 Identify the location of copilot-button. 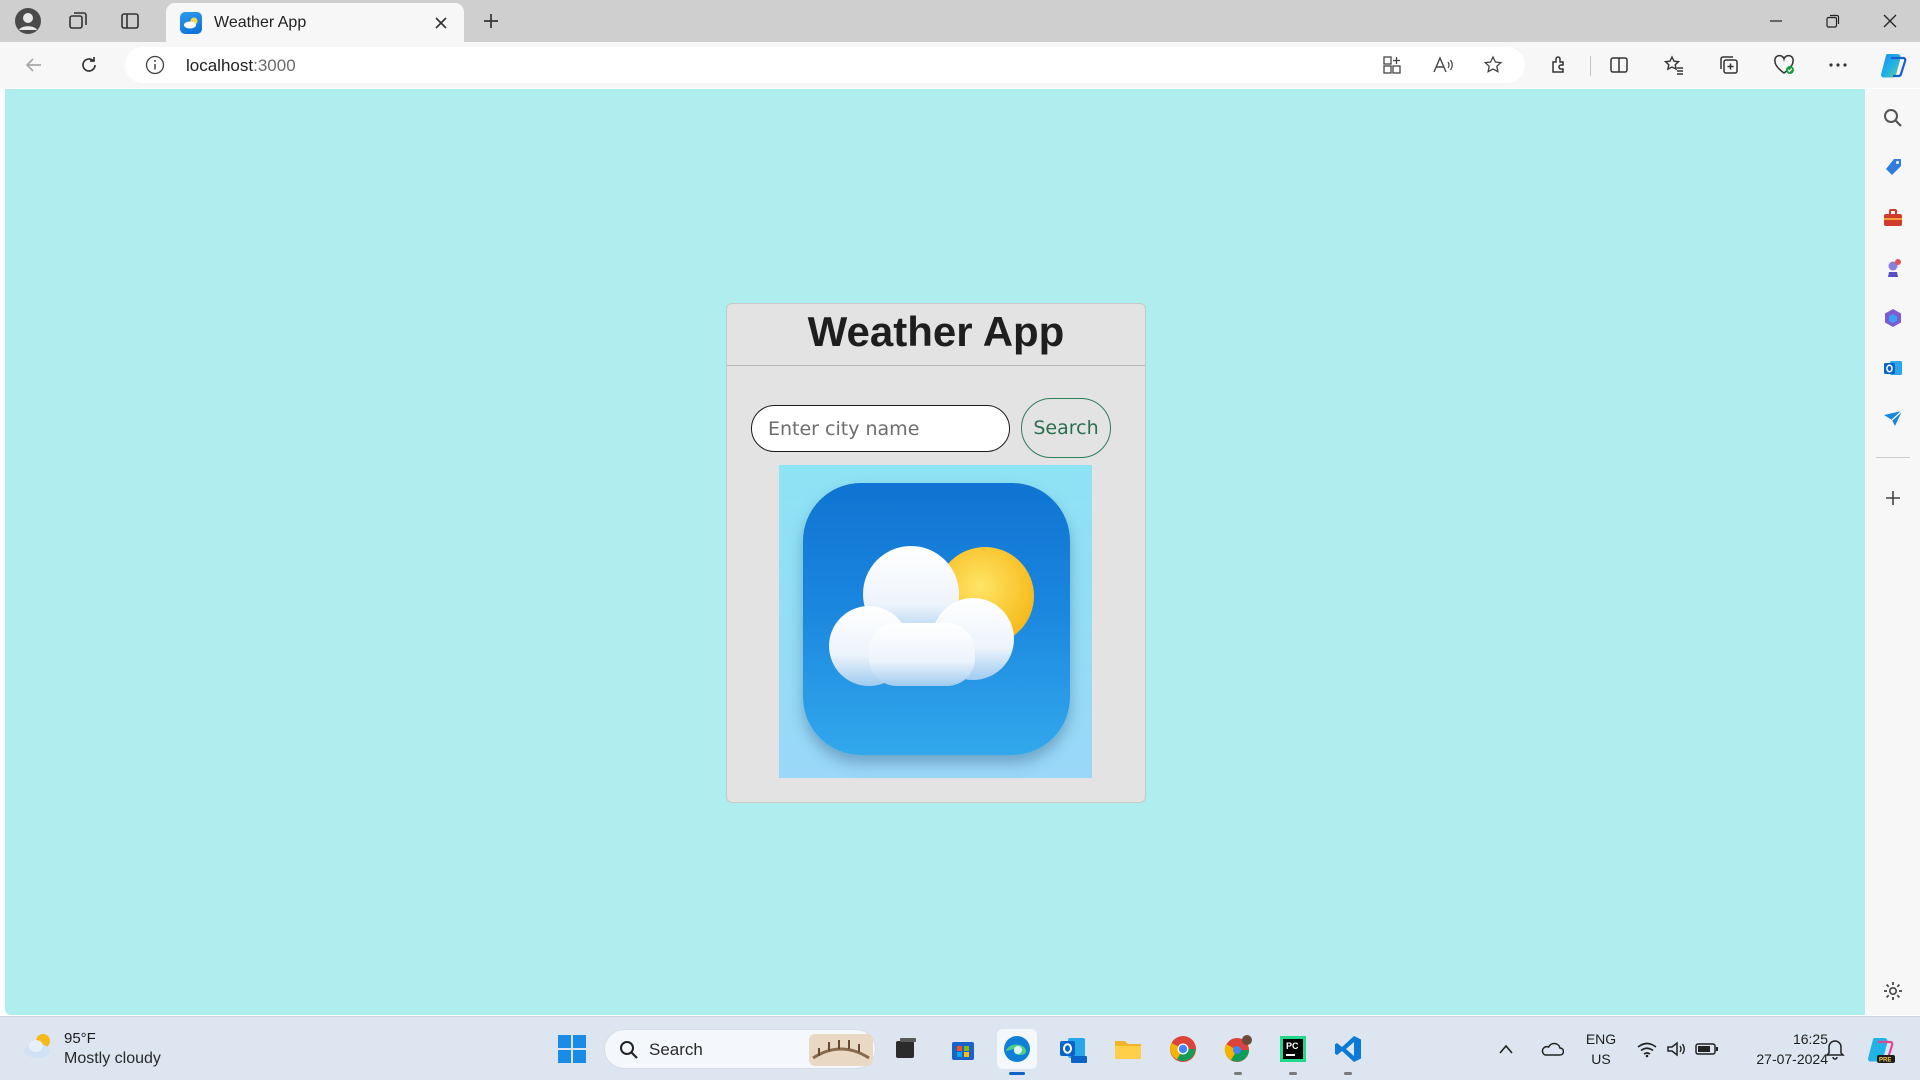
(1893, 65).